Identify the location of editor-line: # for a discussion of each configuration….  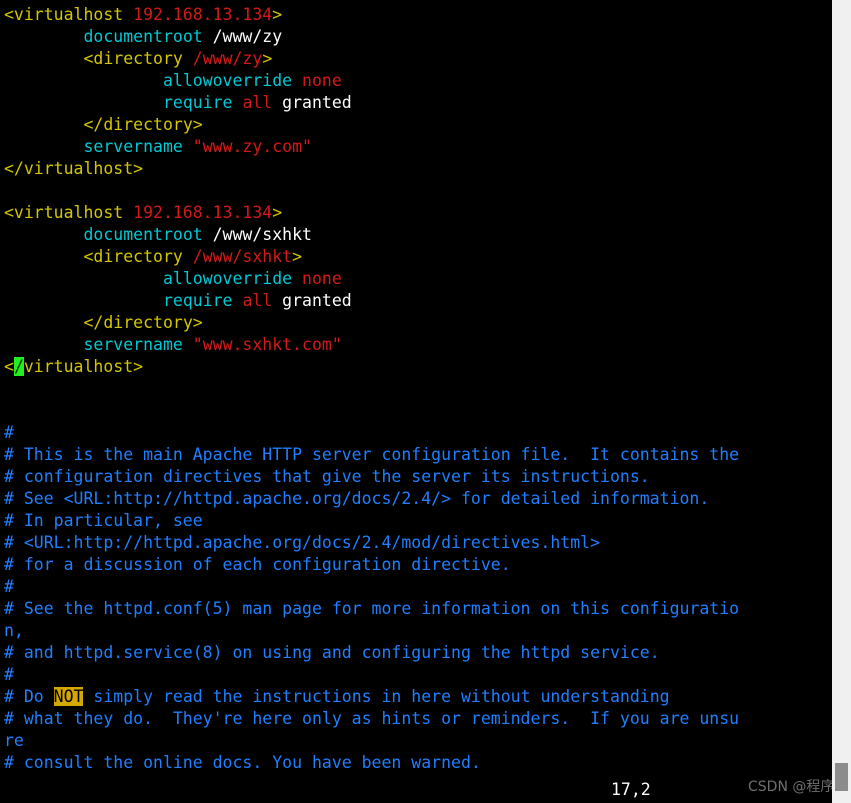
(418, 565).